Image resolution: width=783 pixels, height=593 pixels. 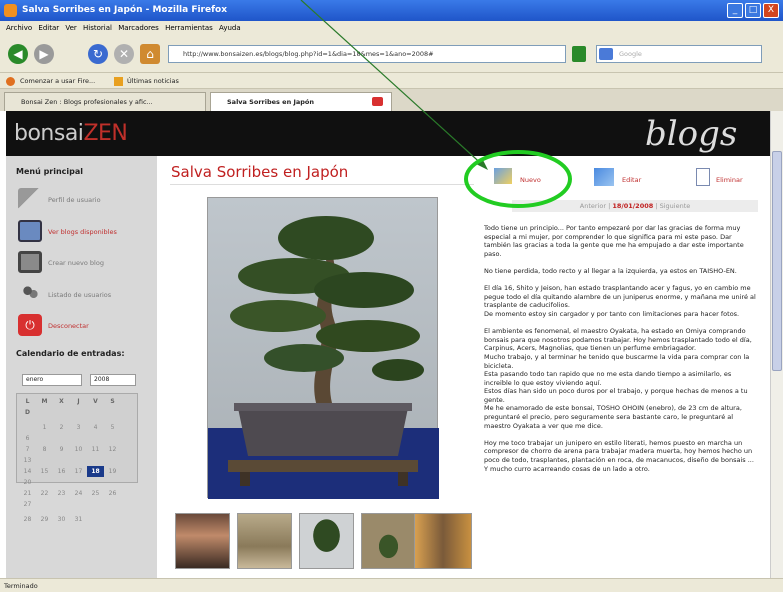 I want to click on annotation-circle, so click(x=518, y=179).